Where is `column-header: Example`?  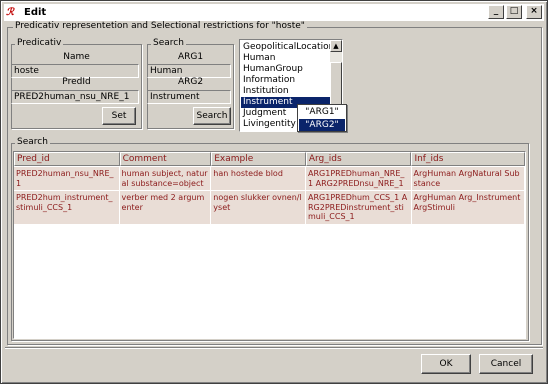
column-header: Example is located at coordinates (258, 159).